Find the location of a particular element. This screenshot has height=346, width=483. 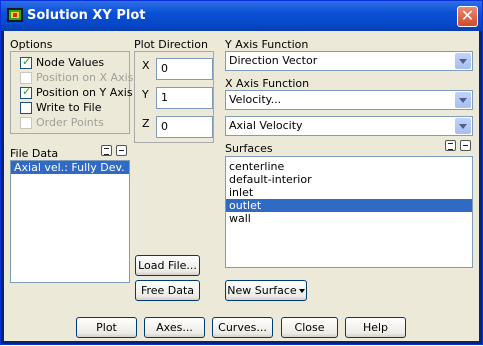

x-direction-input: 0 is located at coordinates (184, 69).